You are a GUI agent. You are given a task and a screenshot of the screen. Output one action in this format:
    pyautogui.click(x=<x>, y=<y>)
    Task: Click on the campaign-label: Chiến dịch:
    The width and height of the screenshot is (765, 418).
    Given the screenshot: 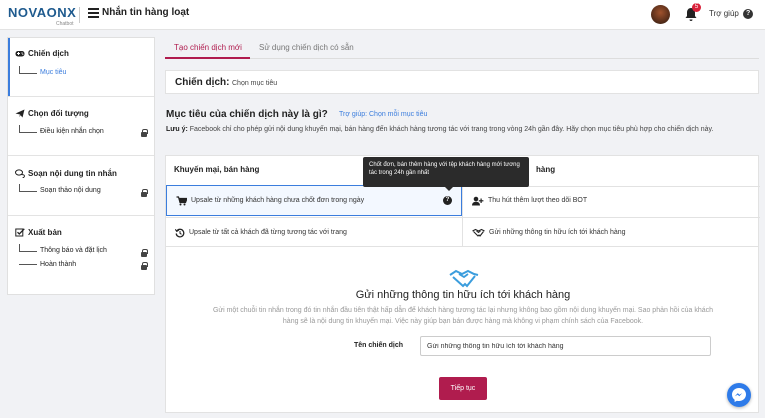 What is the action you would take?
    pyautogui.click(x=202, y=82)
    